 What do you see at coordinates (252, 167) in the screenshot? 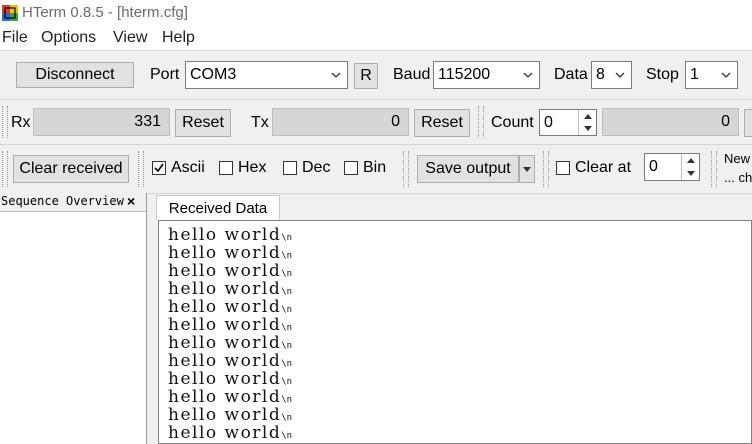
I see `hex-label: Hex` at bounding box center [252, 167].